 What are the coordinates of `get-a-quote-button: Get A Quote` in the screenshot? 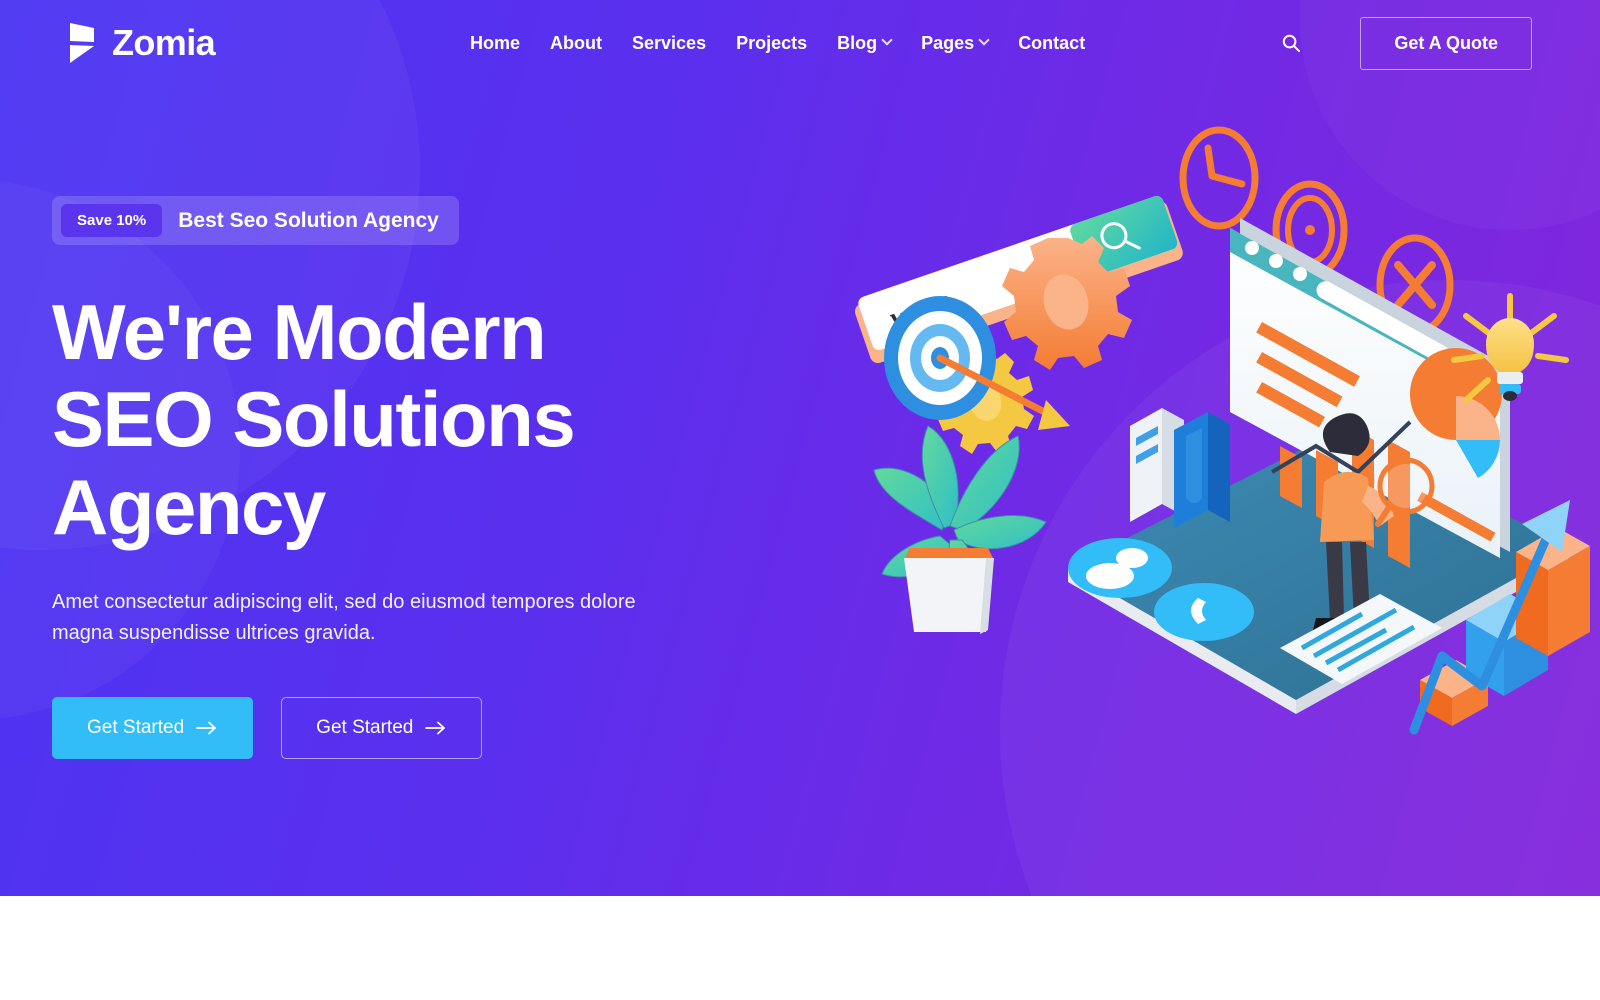 It's located at (1446, 43).